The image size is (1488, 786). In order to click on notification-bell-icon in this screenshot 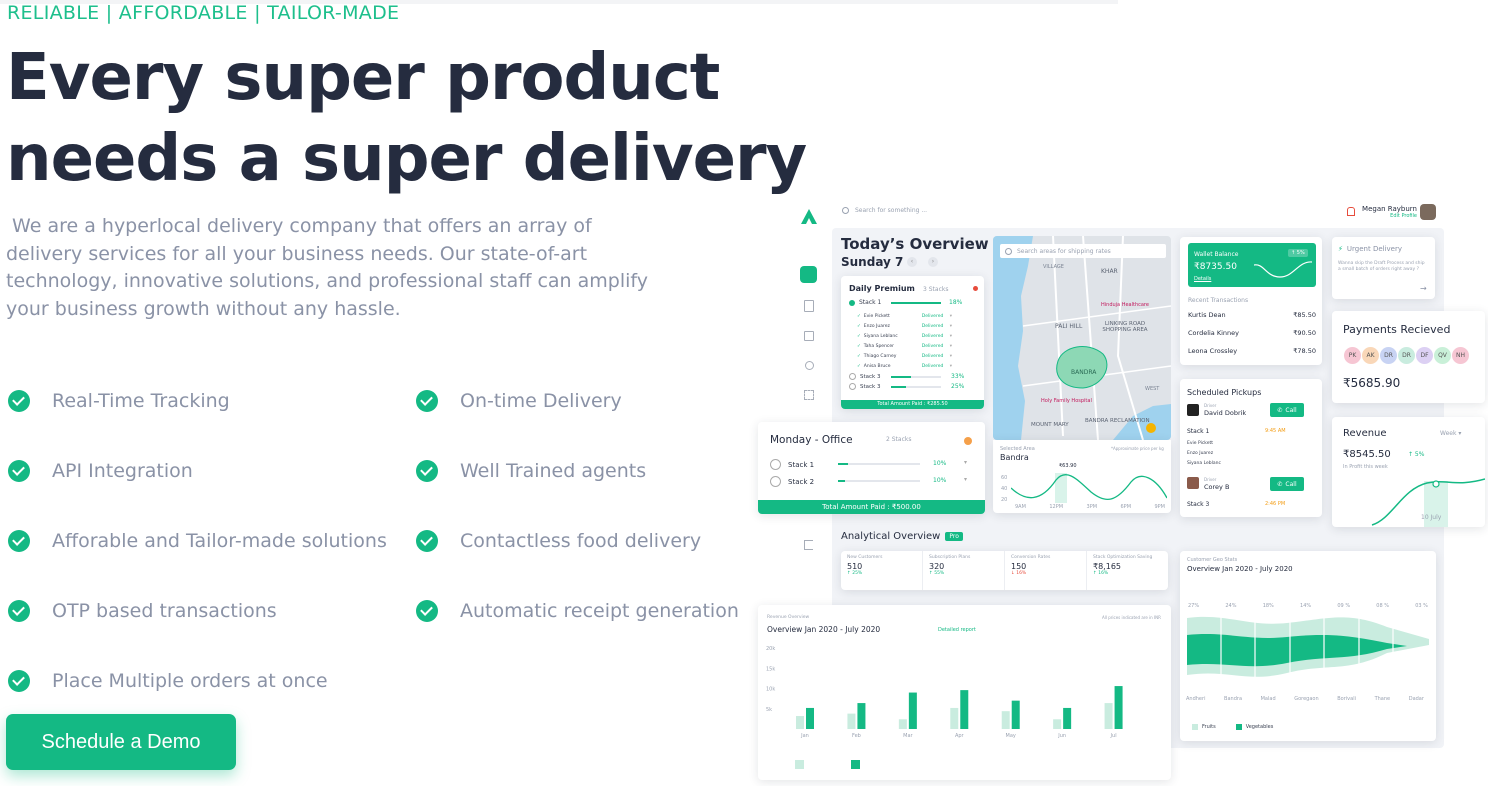, I will do `click(1351, 211)`.